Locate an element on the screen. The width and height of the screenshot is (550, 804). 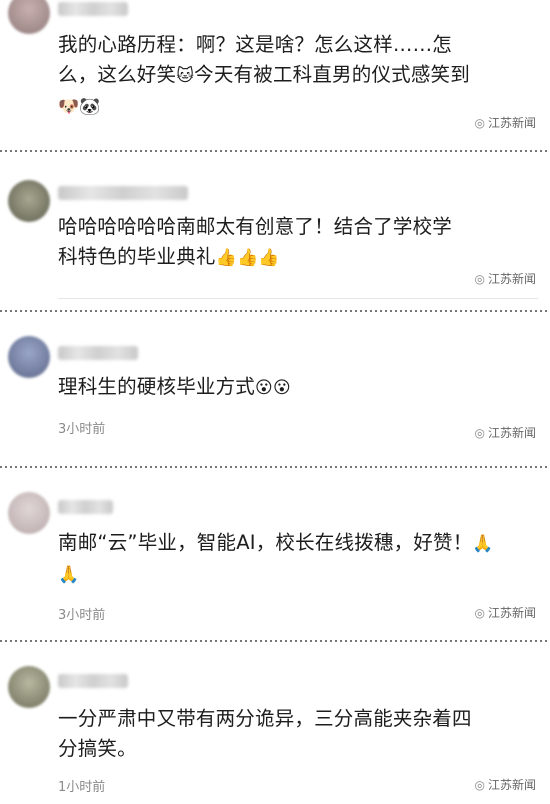
comment-text: 一分严肃中又带有两分诡异，三分高能夹杂着四 分搞笑。 is located at coordinates (265, 733).